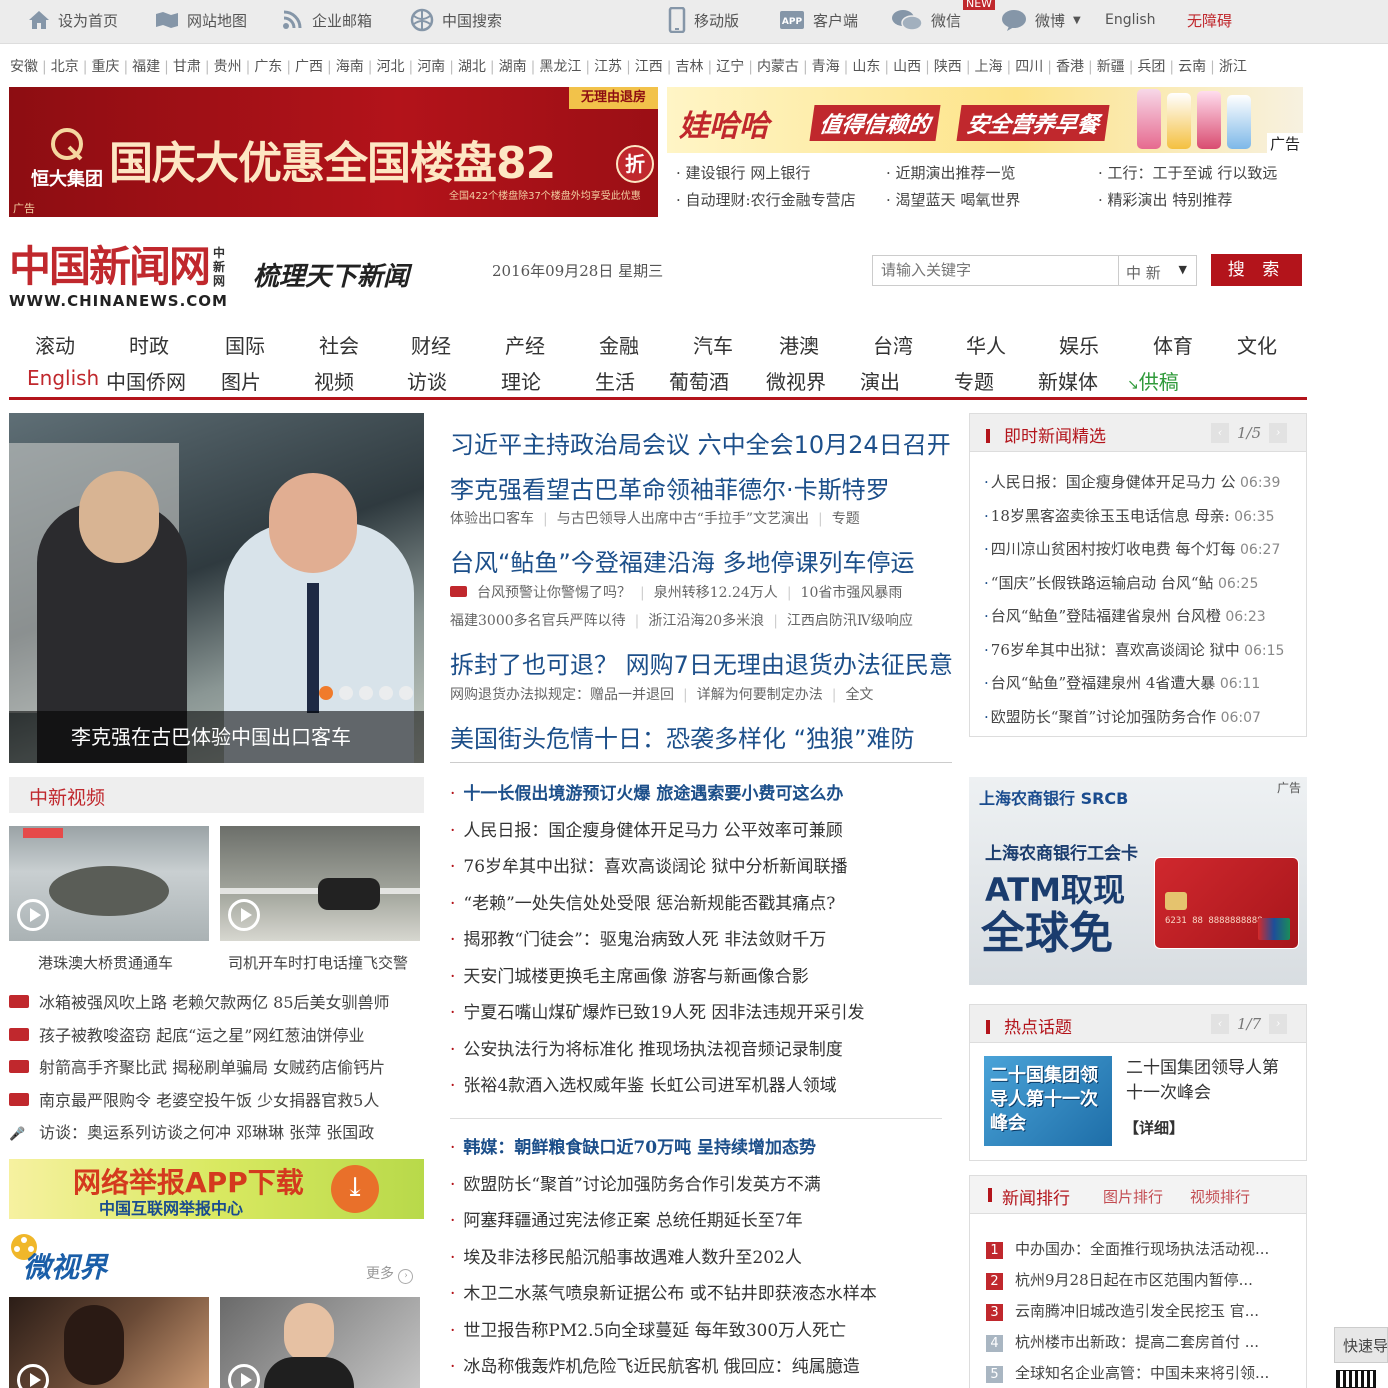 The image size is (1388, 1388). I want to click on nav-item: 专题, so click(974, 380).